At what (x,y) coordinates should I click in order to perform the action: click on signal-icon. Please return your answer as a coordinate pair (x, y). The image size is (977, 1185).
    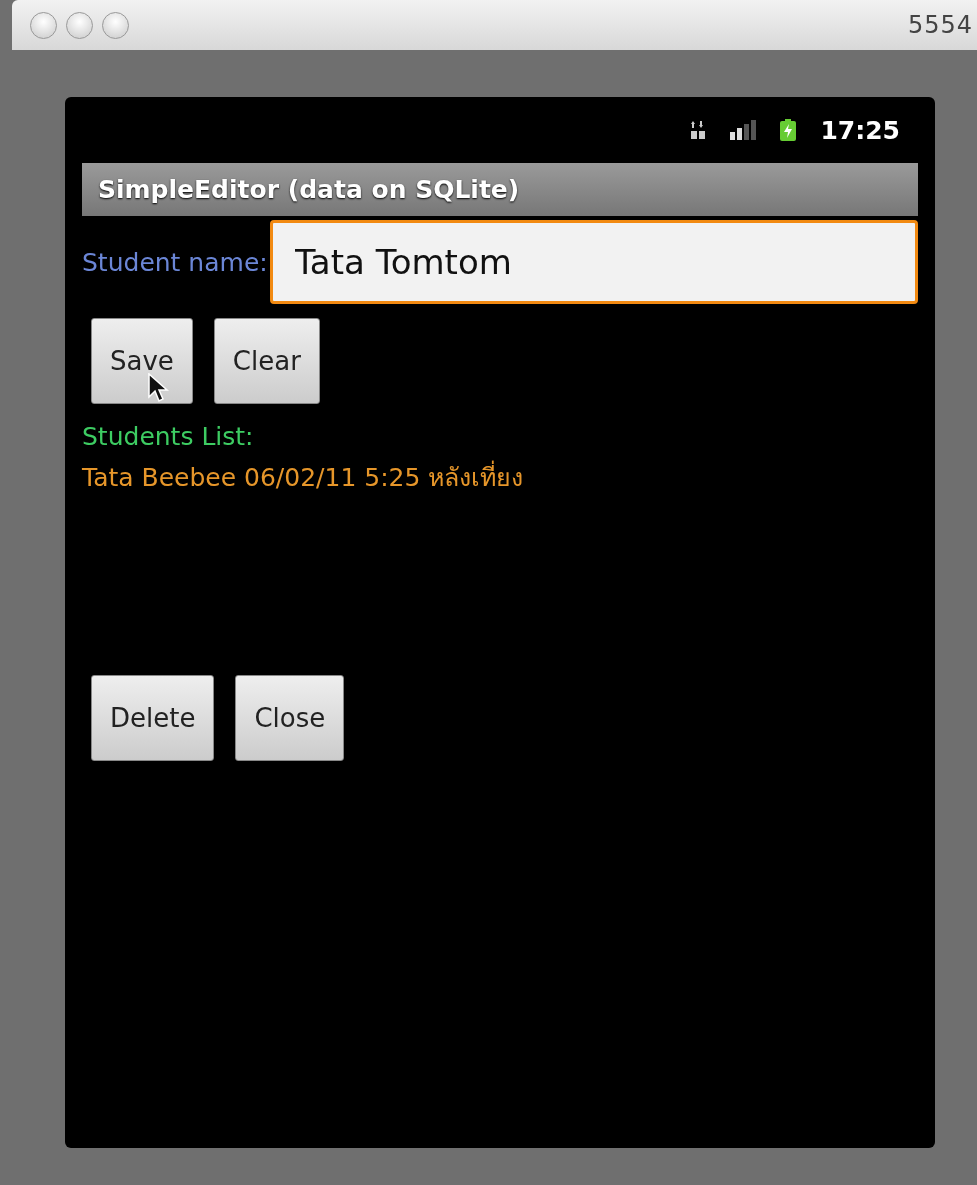
    Looking at the image, I should click on (743, 130).